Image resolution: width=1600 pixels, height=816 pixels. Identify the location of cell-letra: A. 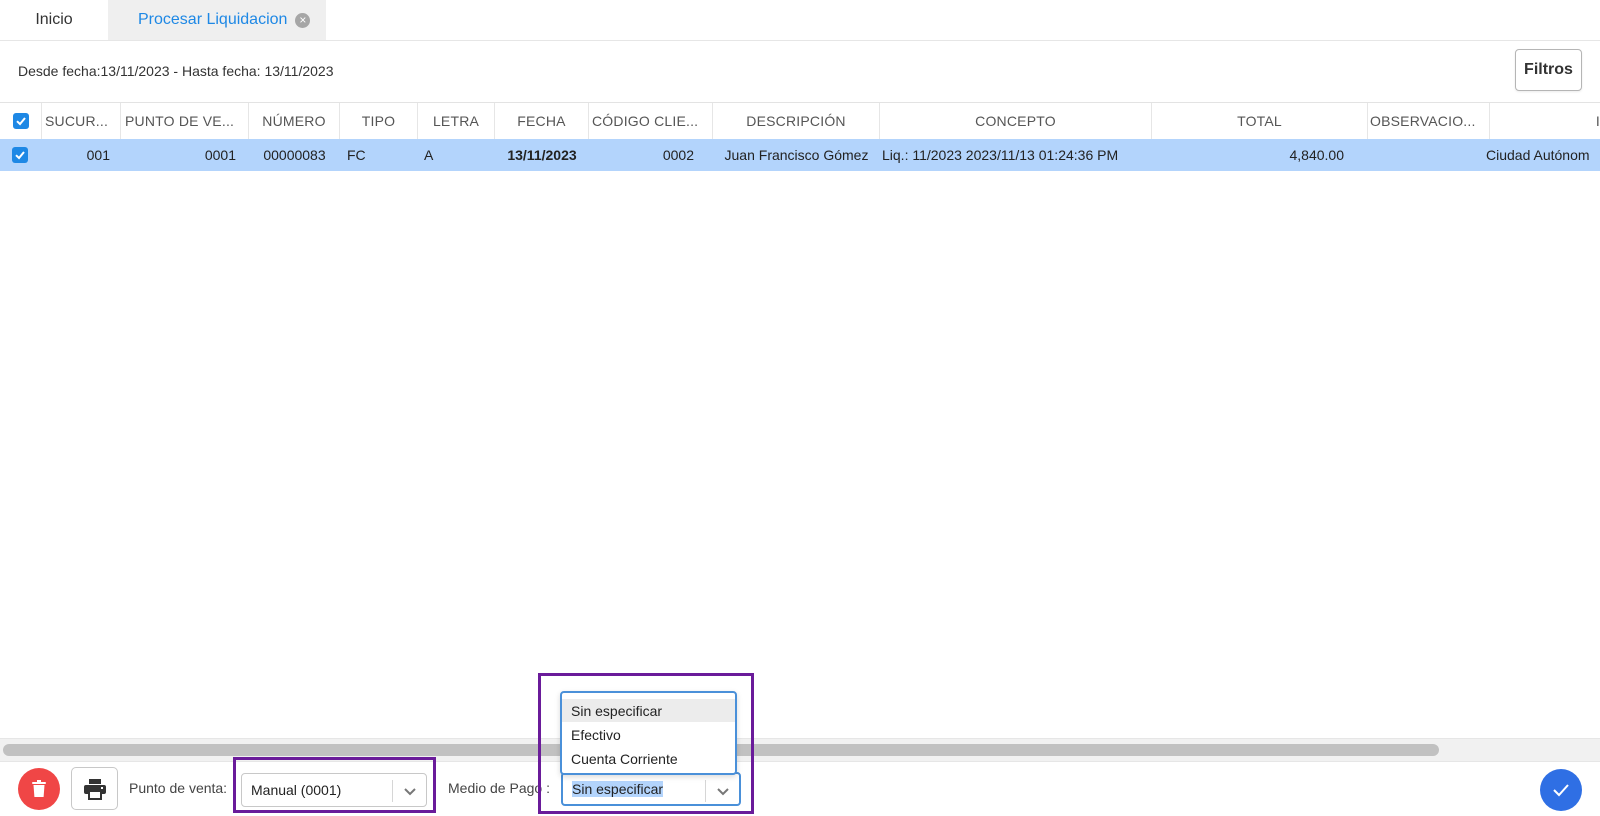
(429, 155).